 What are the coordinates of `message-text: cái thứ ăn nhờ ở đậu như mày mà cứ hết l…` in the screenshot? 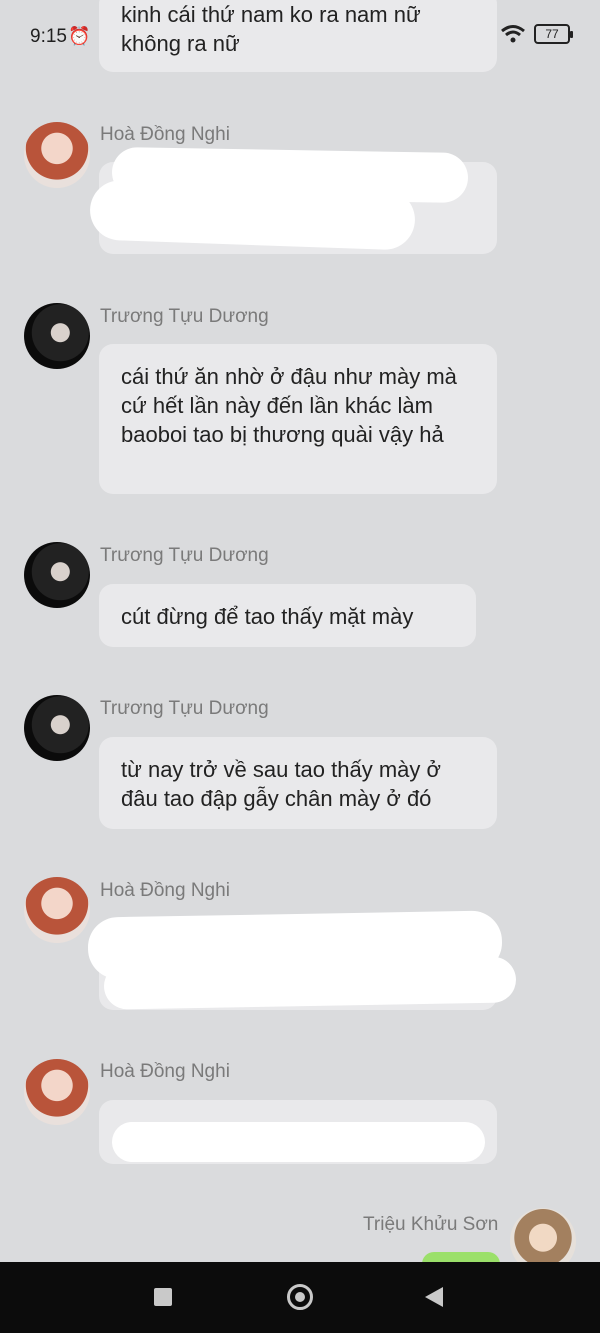 It's located at (289, 405).